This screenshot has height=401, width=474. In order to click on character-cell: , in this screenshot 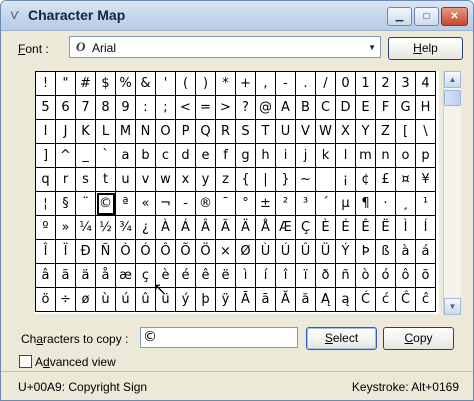, I will do `click(266, 84)`.